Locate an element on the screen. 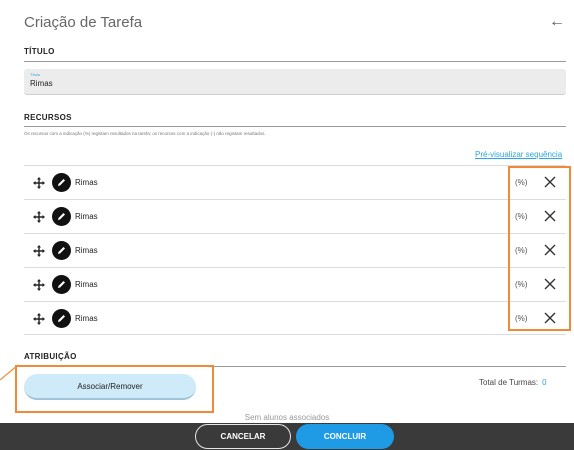 This screenshot has width=574, height=450. arrow-left-icon: ← is located at coordinates (557, 22).